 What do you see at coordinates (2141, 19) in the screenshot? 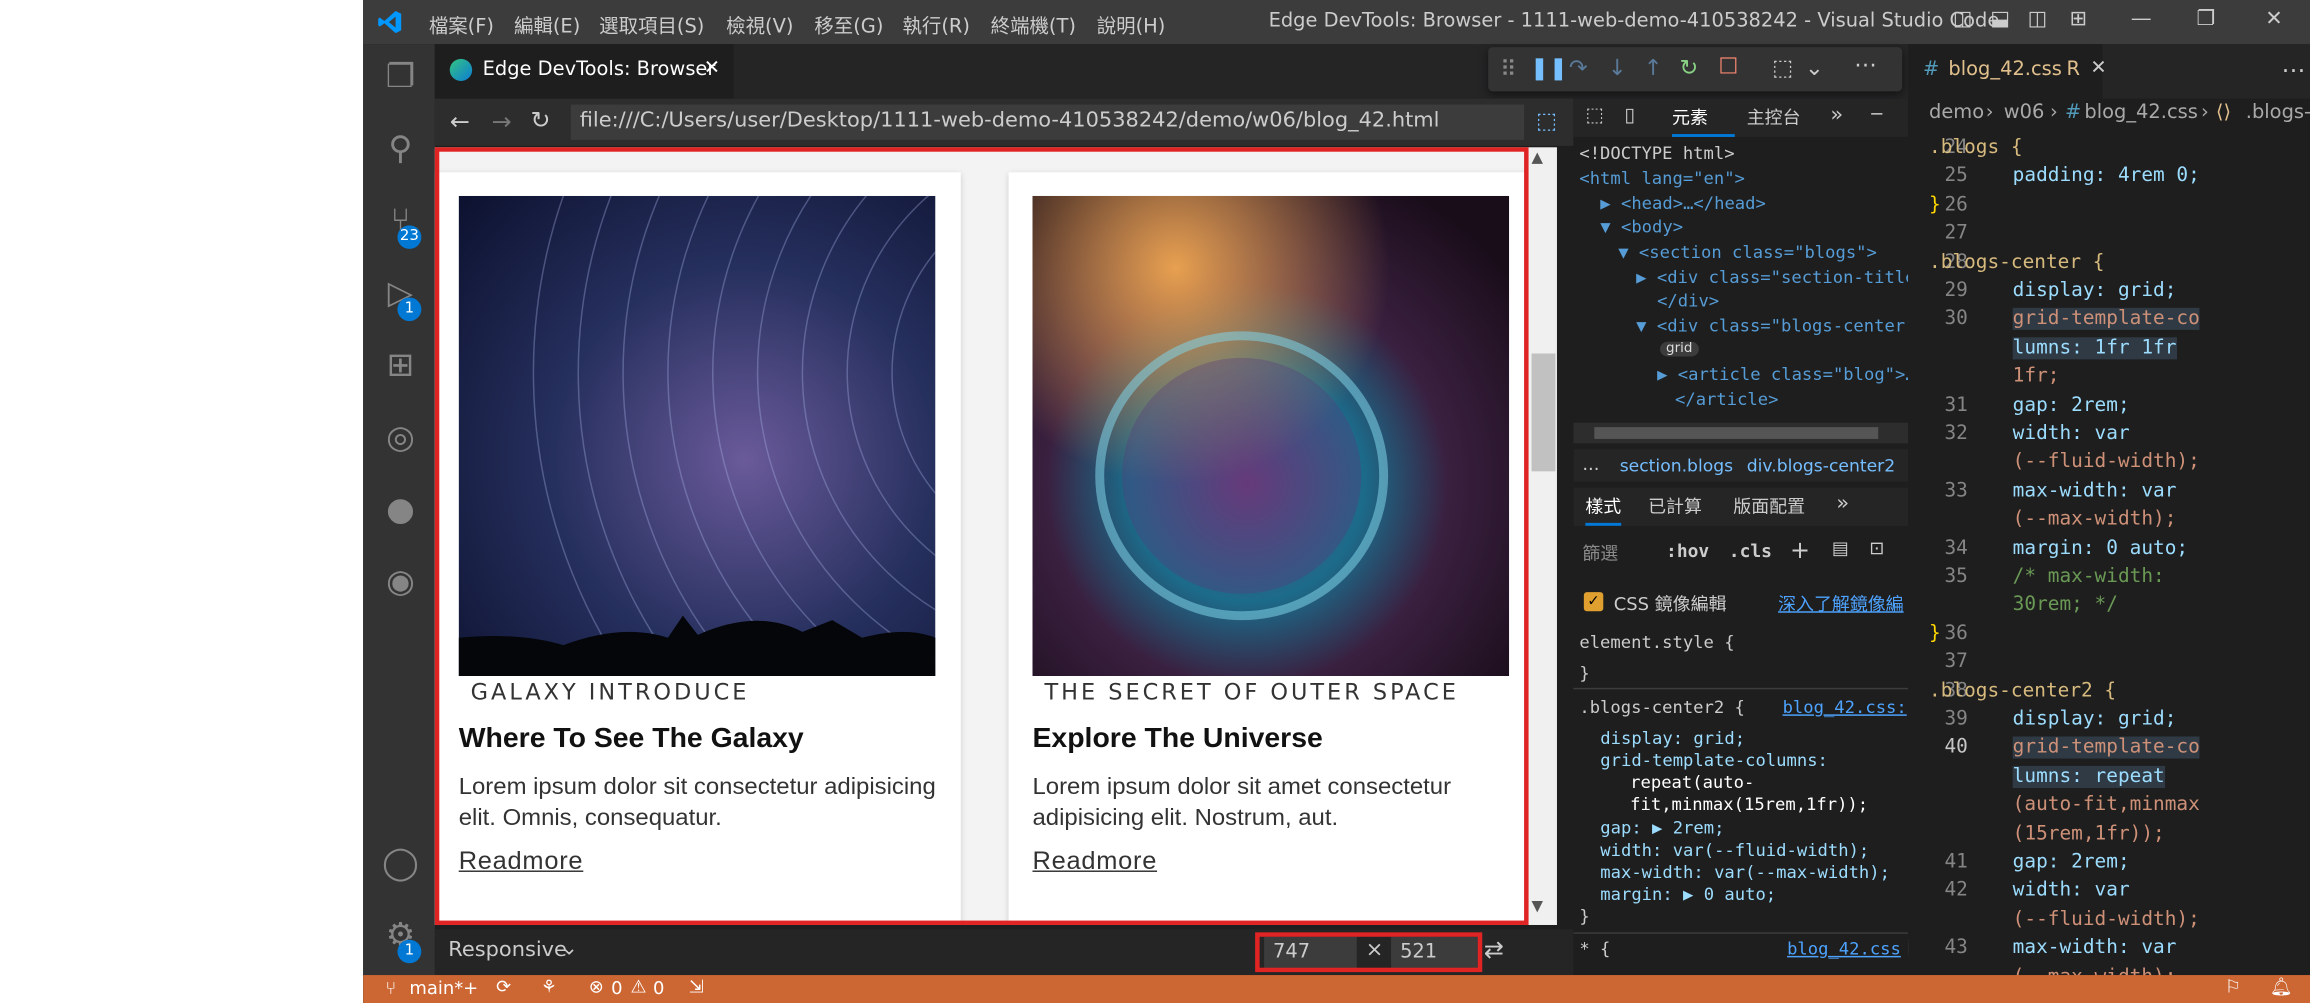
I see `minimize-icon: —` at bounding box center [2141, 19].